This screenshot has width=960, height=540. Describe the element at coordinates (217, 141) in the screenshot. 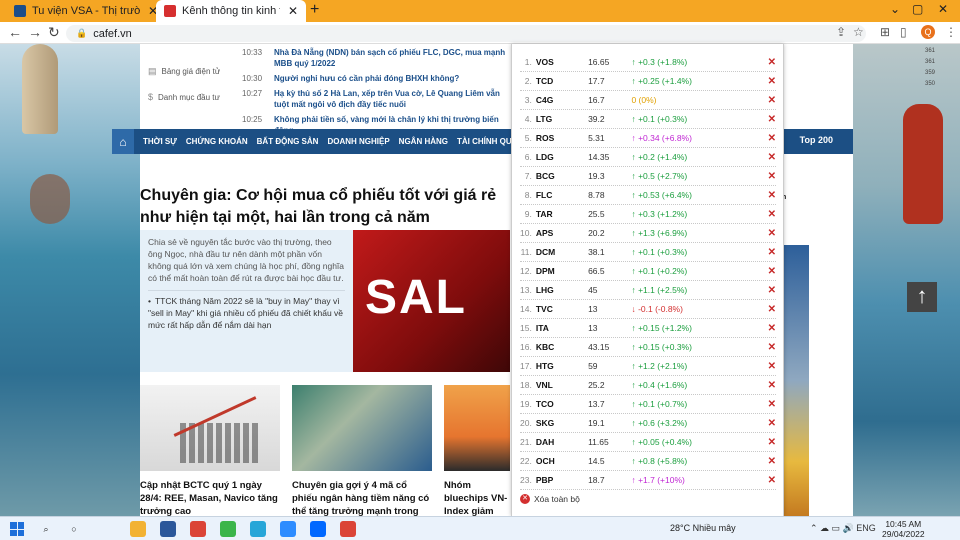

I see `nav-item-chung-khoan: CHỨNG KHOÁN` at that location.